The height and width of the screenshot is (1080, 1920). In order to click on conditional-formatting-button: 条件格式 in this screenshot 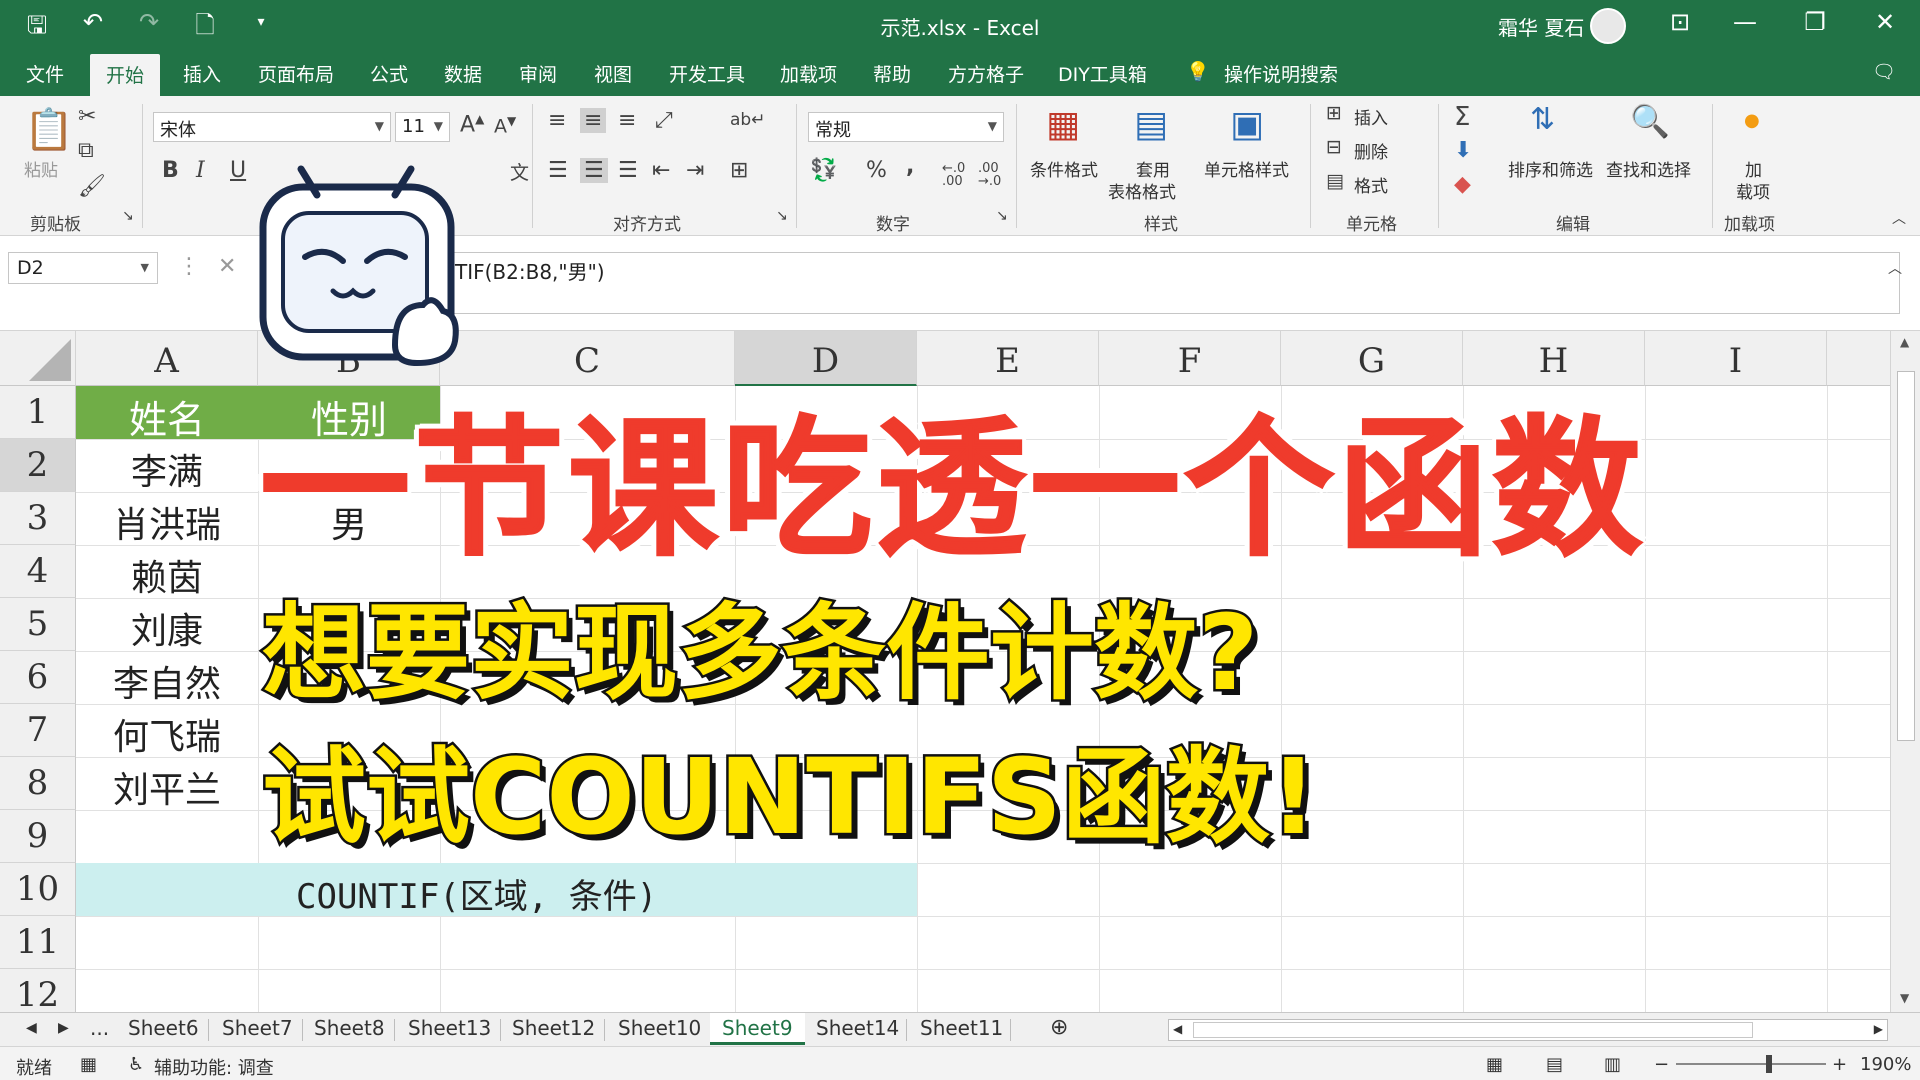, I will do `click(1064, 168)`.